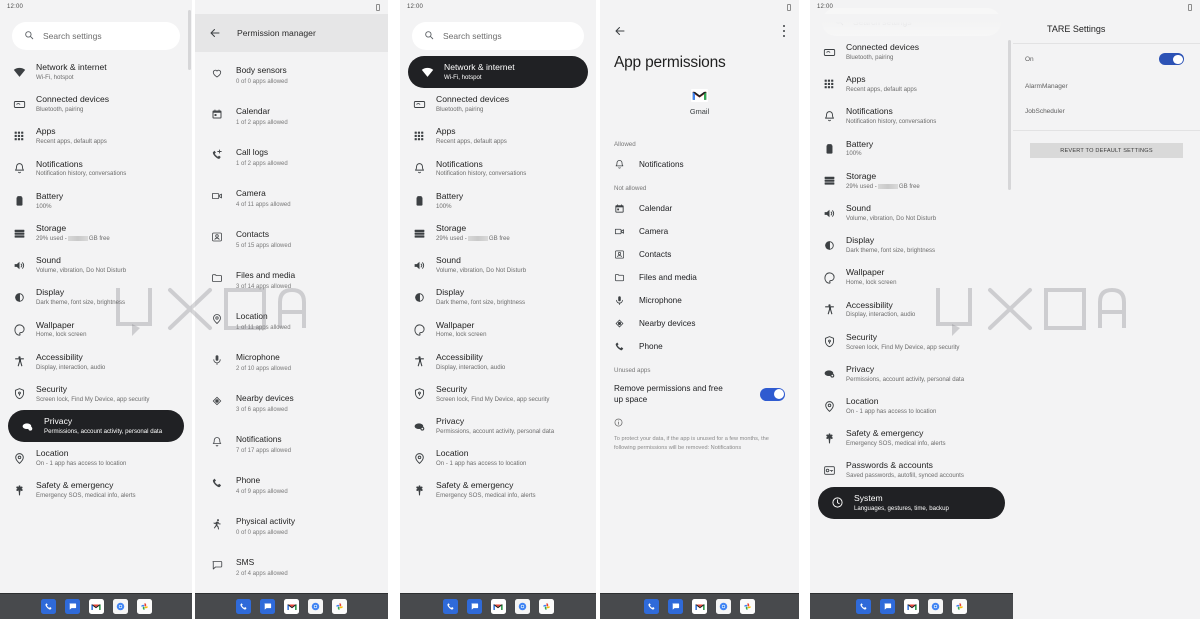 The image size is (1200, 619). I want to click on permission-row: Files and media 3 of 14 apps allowed, so click(291, 277).